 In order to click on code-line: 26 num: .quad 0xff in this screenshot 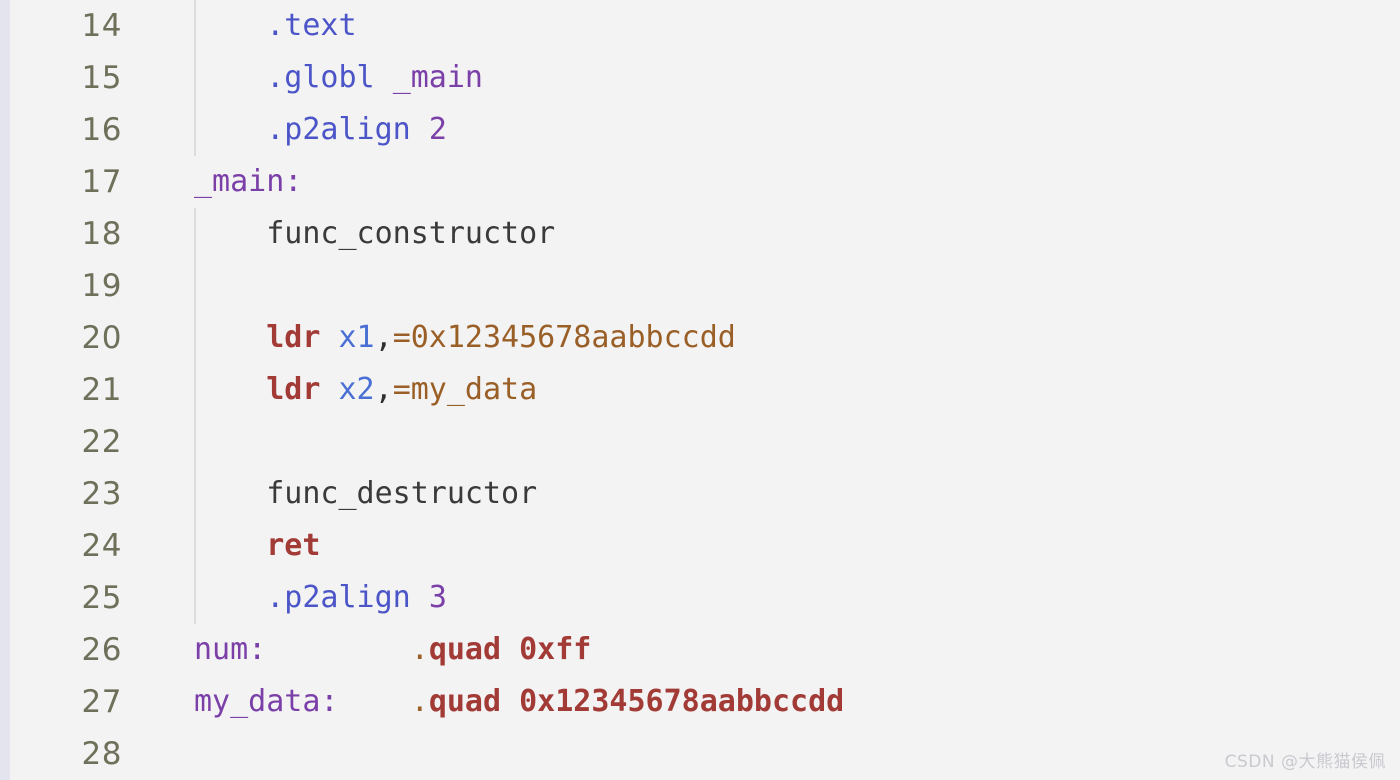, I will do `click(700, 650)`.